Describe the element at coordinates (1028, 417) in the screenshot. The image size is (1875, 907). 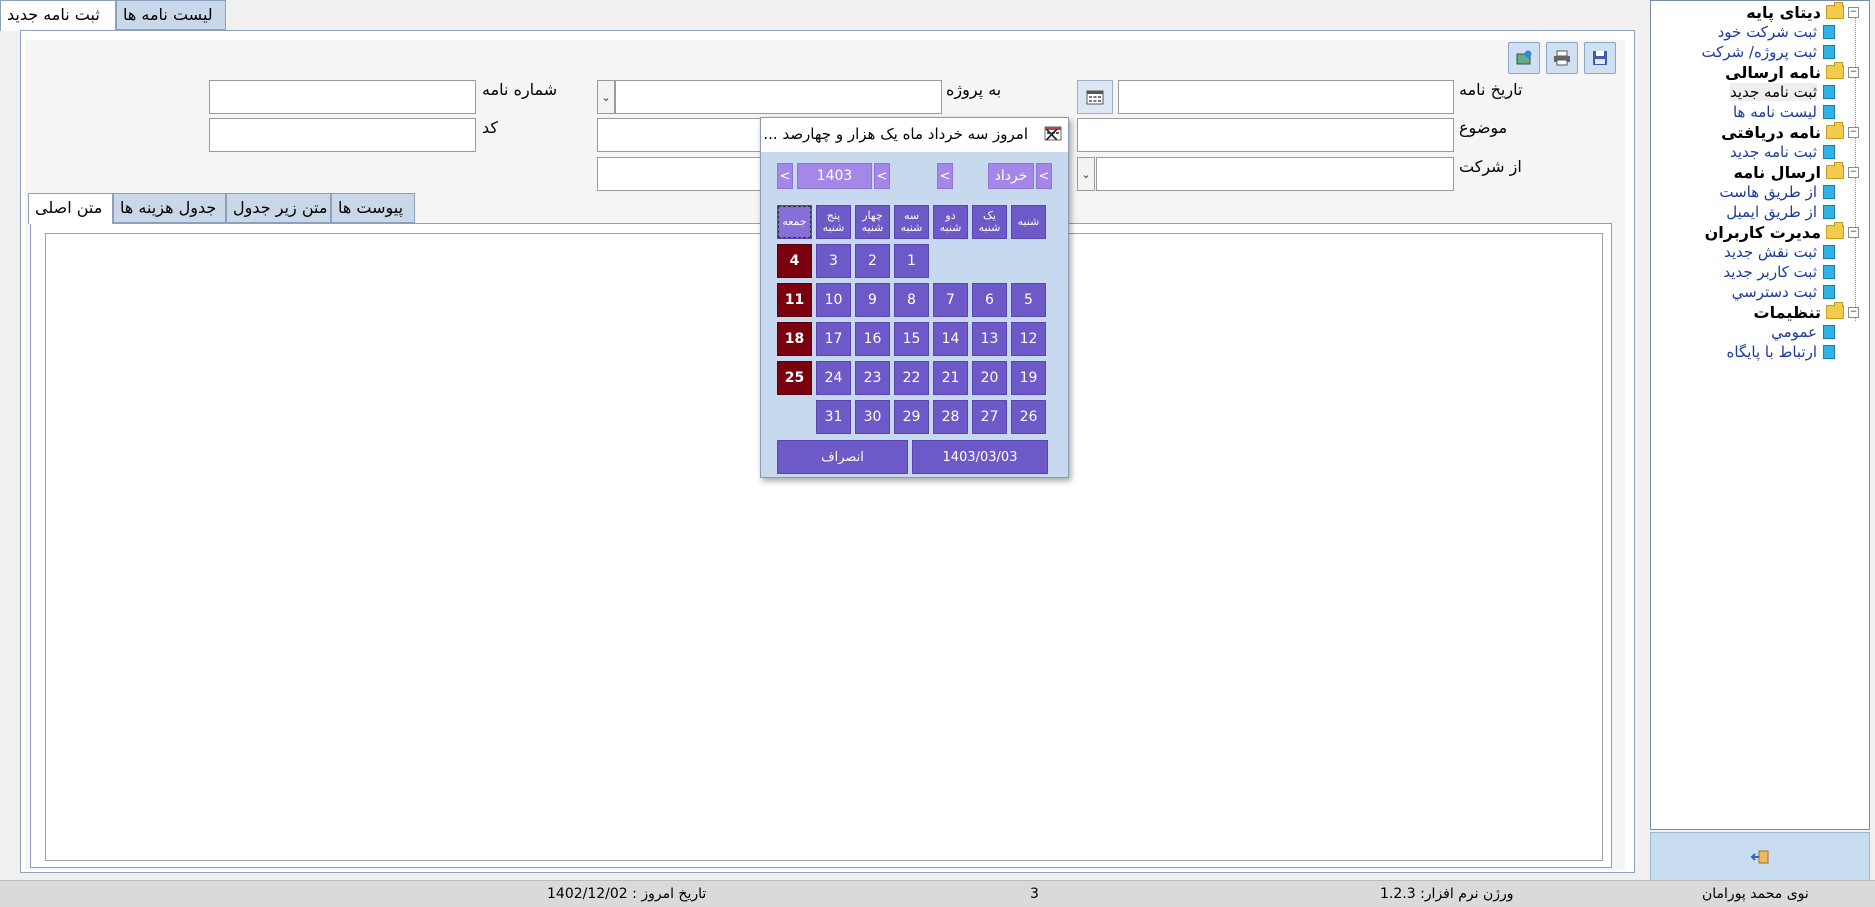
I see `day-cell: 26` at that location.